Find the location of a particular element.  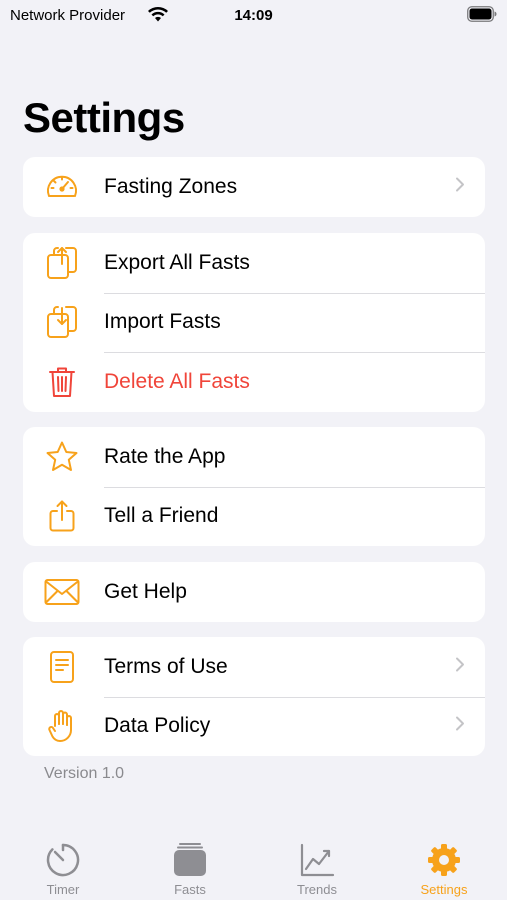

tab-timer: Timer is located at coordinates (63, 865).